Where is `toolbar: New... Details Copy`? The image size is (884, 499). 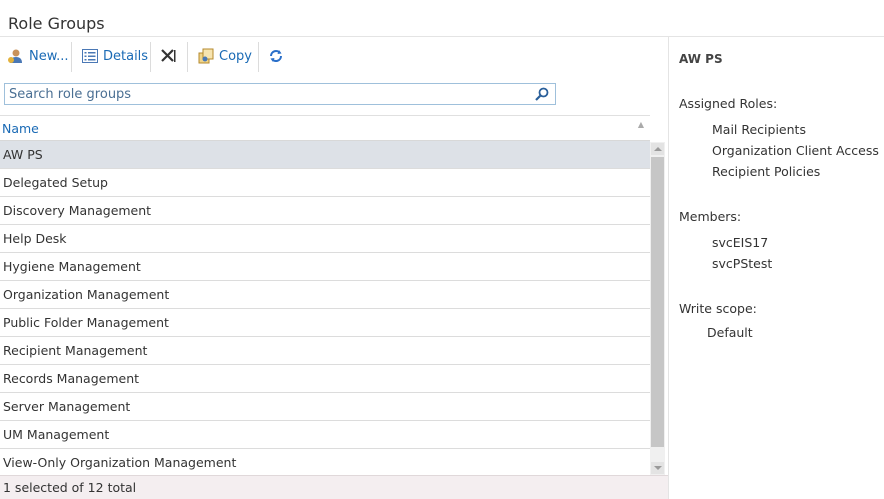
toolbar: New... Details Copy is located at coordinates (334, 56).